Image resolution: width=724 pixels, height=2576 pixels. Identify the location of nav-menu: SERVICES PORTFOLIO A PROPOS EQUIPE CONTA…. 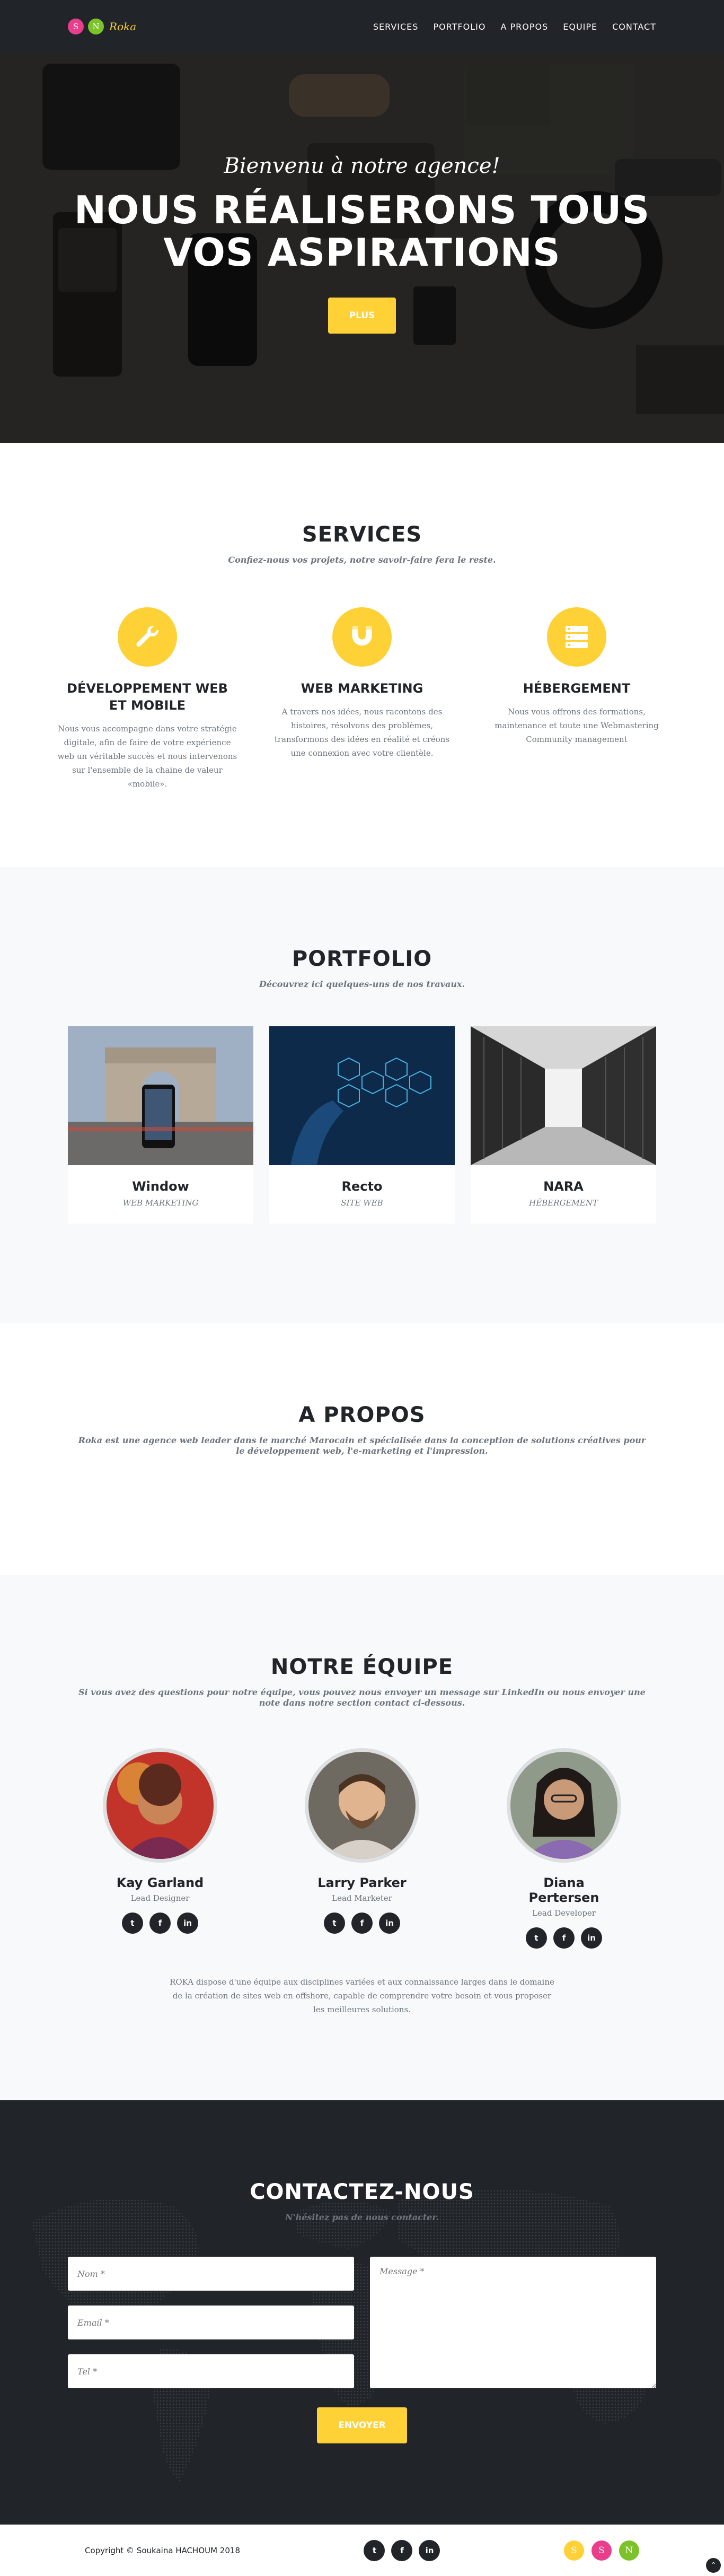
(514, 27).